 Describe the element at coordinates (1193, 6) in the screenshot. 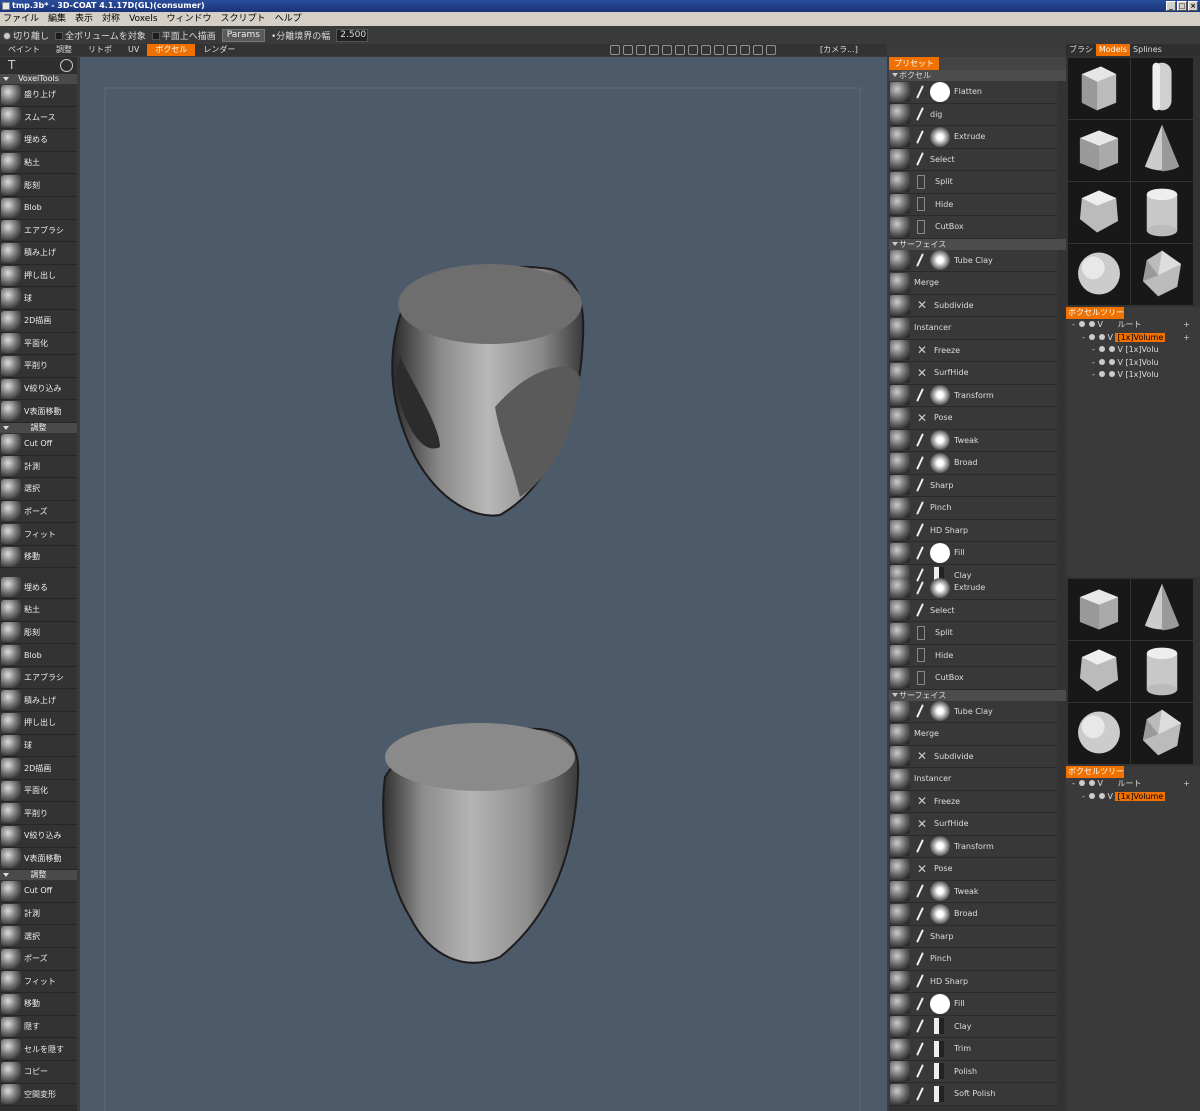

I see `close-button: ×` at that location.